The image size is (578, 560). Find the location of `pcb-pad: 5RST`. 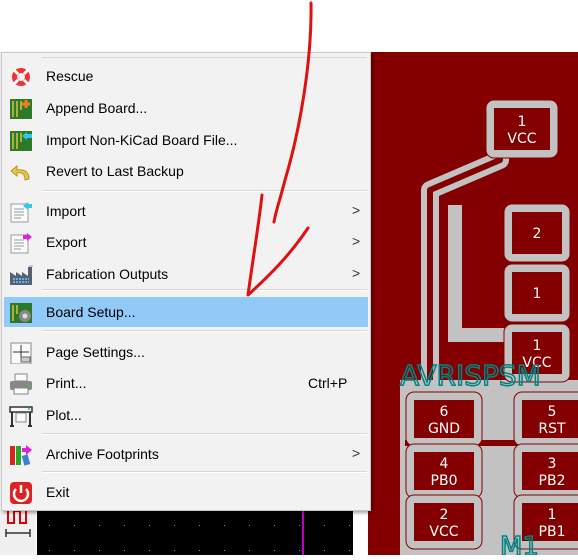

pcb-pad: 5RST is located at coordinates (545, 419).